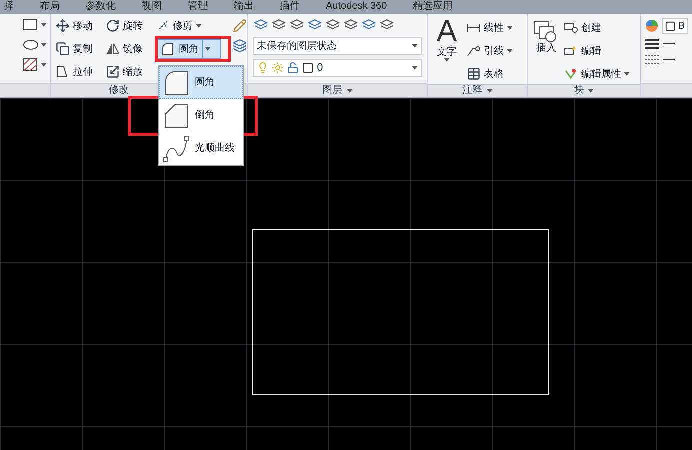 This screenshot has width=692, height=450. What do you see at coordinates (113, 72) in the screenshot?
I see `scale-icon` at bounding box center [113, 72].